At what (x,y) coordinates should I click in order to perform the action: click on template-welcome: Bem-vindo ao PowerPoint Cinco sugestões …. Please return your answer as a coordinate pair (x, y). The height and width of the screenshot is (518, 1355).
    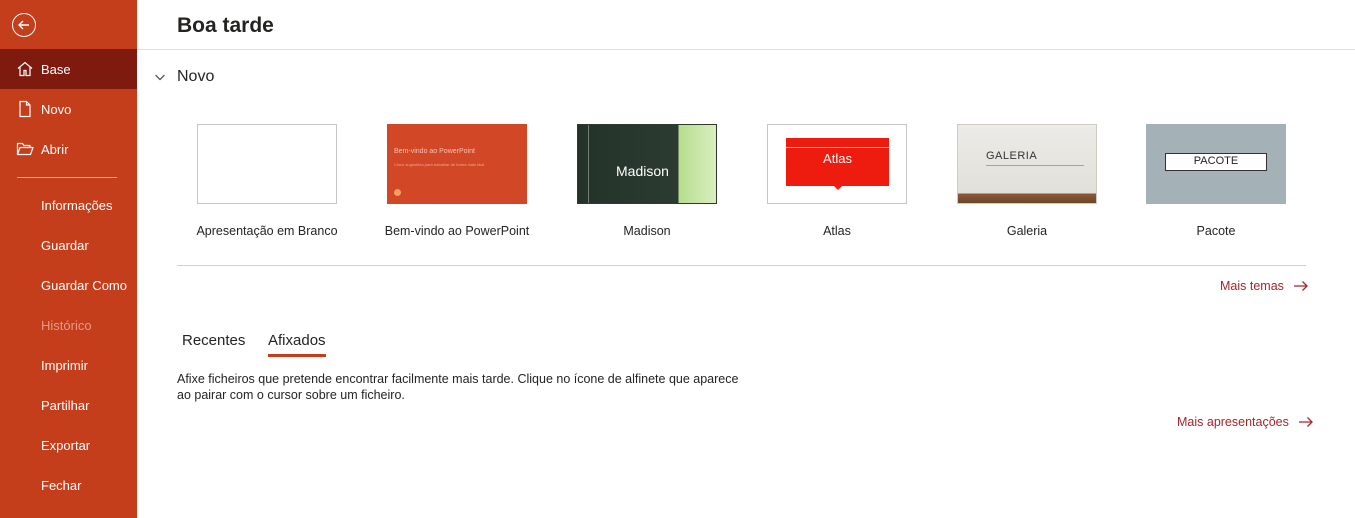
    Looking at the image, I should click on (457, 181).